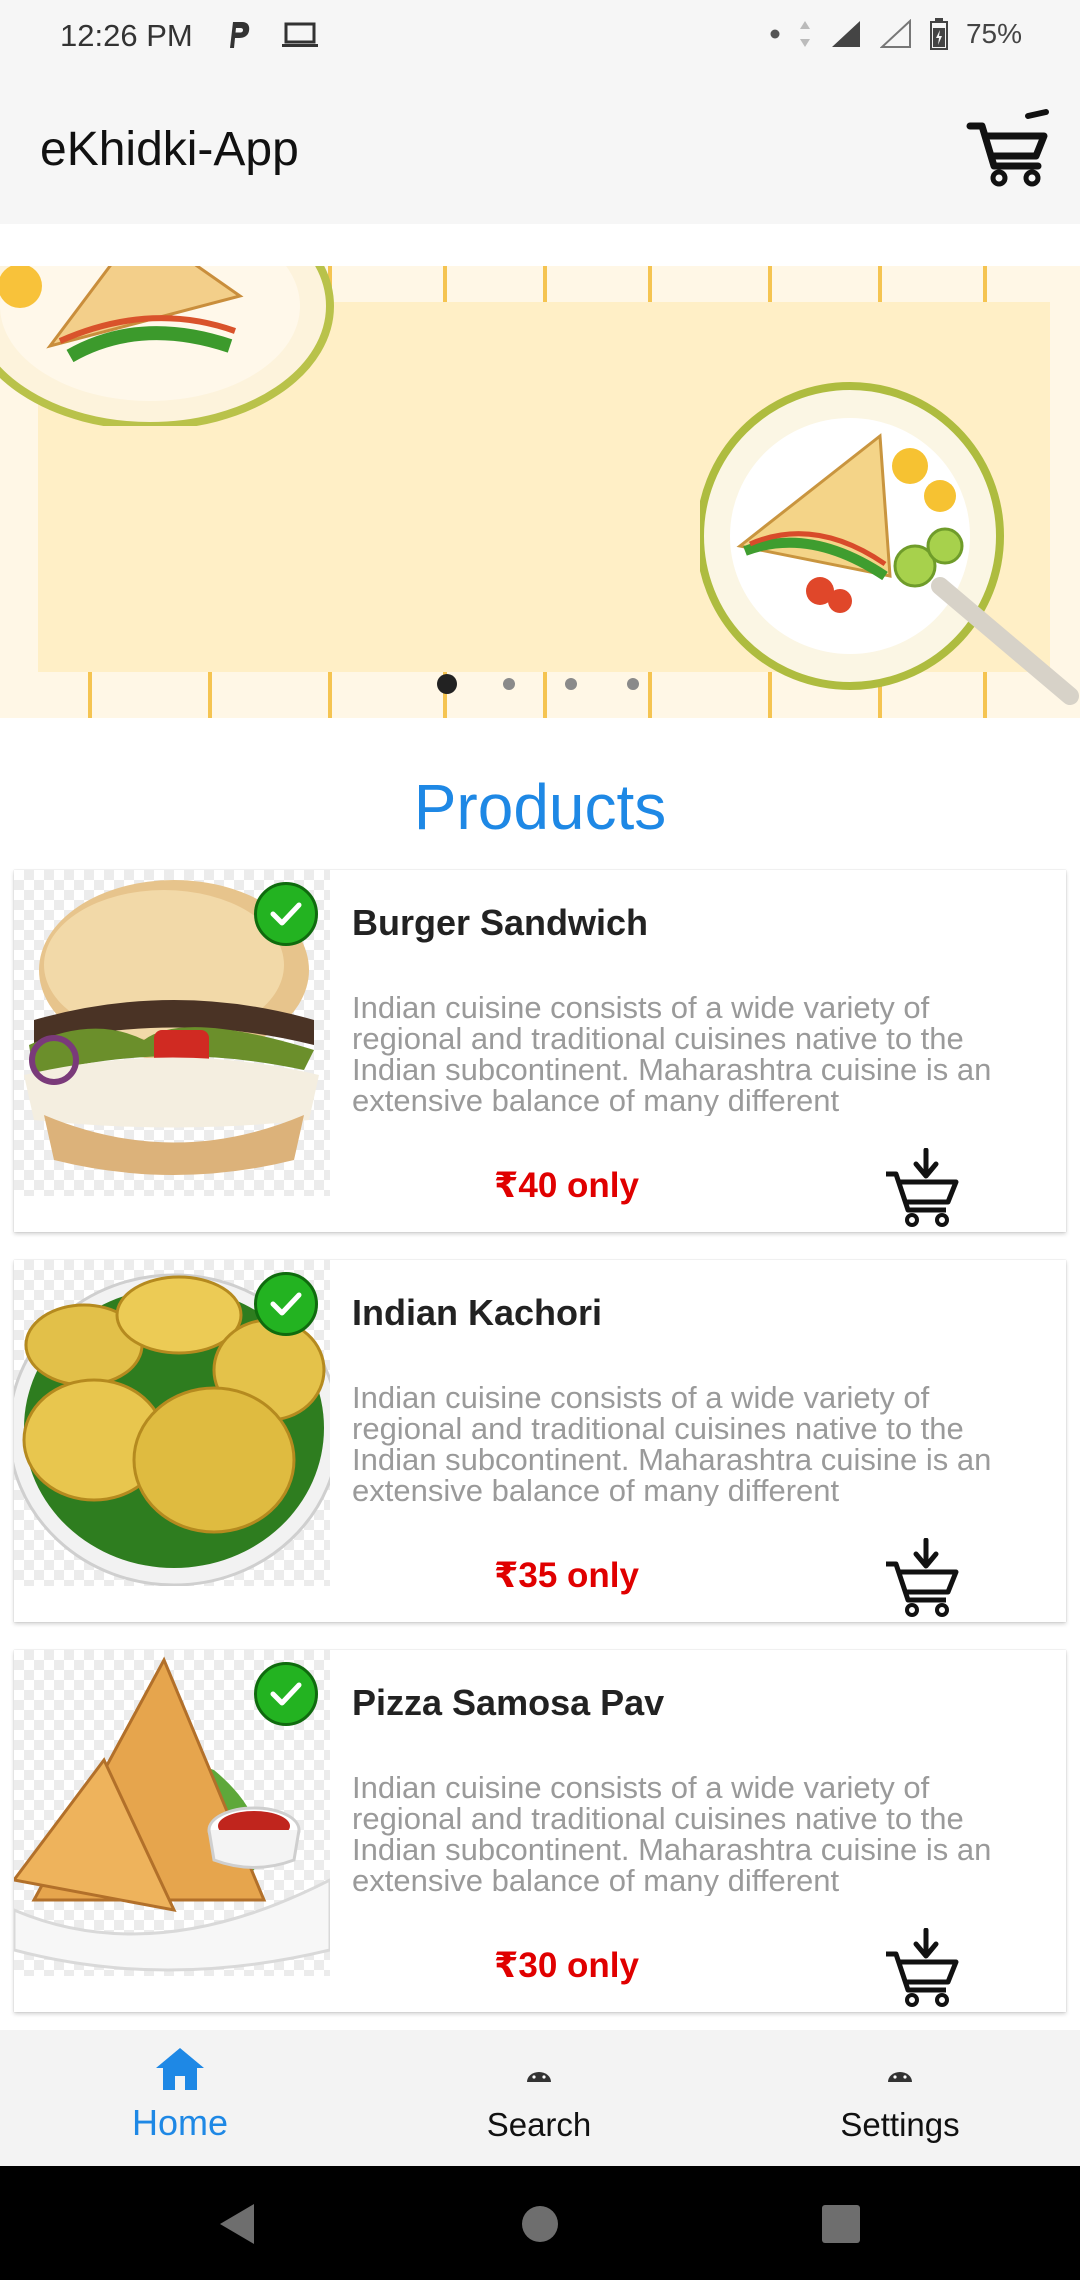 The width and height of the screenshot is (1080, 2280). Describe the element at coordinates (180, 2122) in the screenshot. I see `nav-home-label: Home` at that location.